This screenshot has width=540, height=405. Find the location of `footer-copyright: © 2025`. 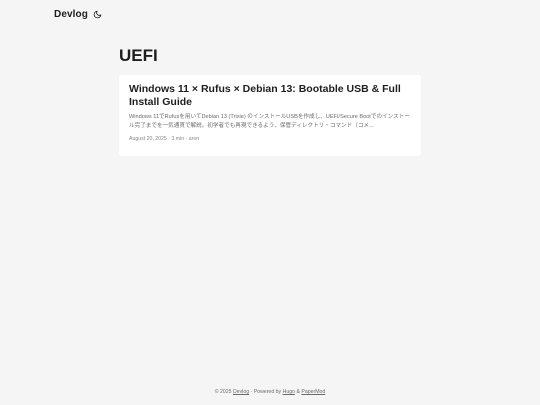

footer-copyright: © 2025 is located at coordinates (223, 392).